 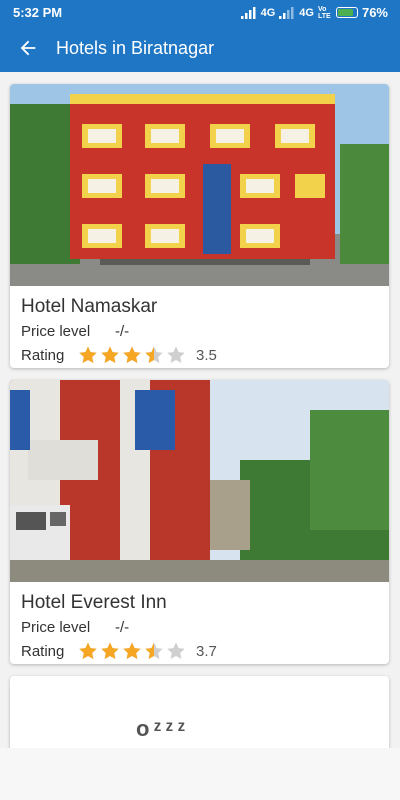 I want to click on network-type: 4G, so click(x=268, y=12).